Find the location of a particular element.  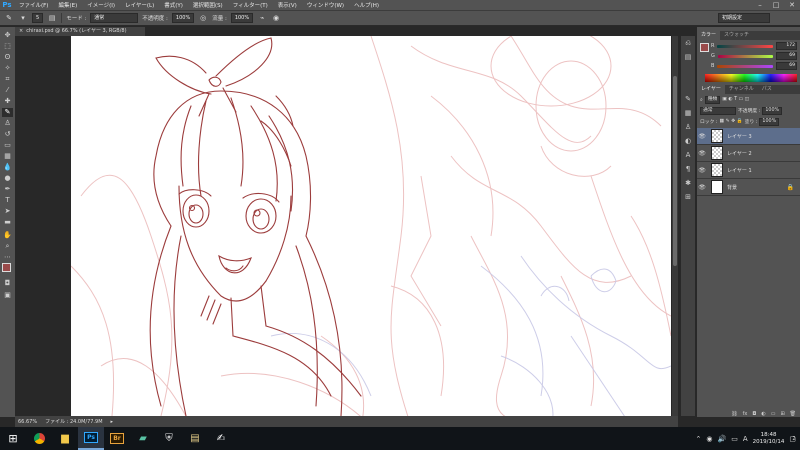

quick-select-tool-icon: ✧ is located at coordinates (7, 68).